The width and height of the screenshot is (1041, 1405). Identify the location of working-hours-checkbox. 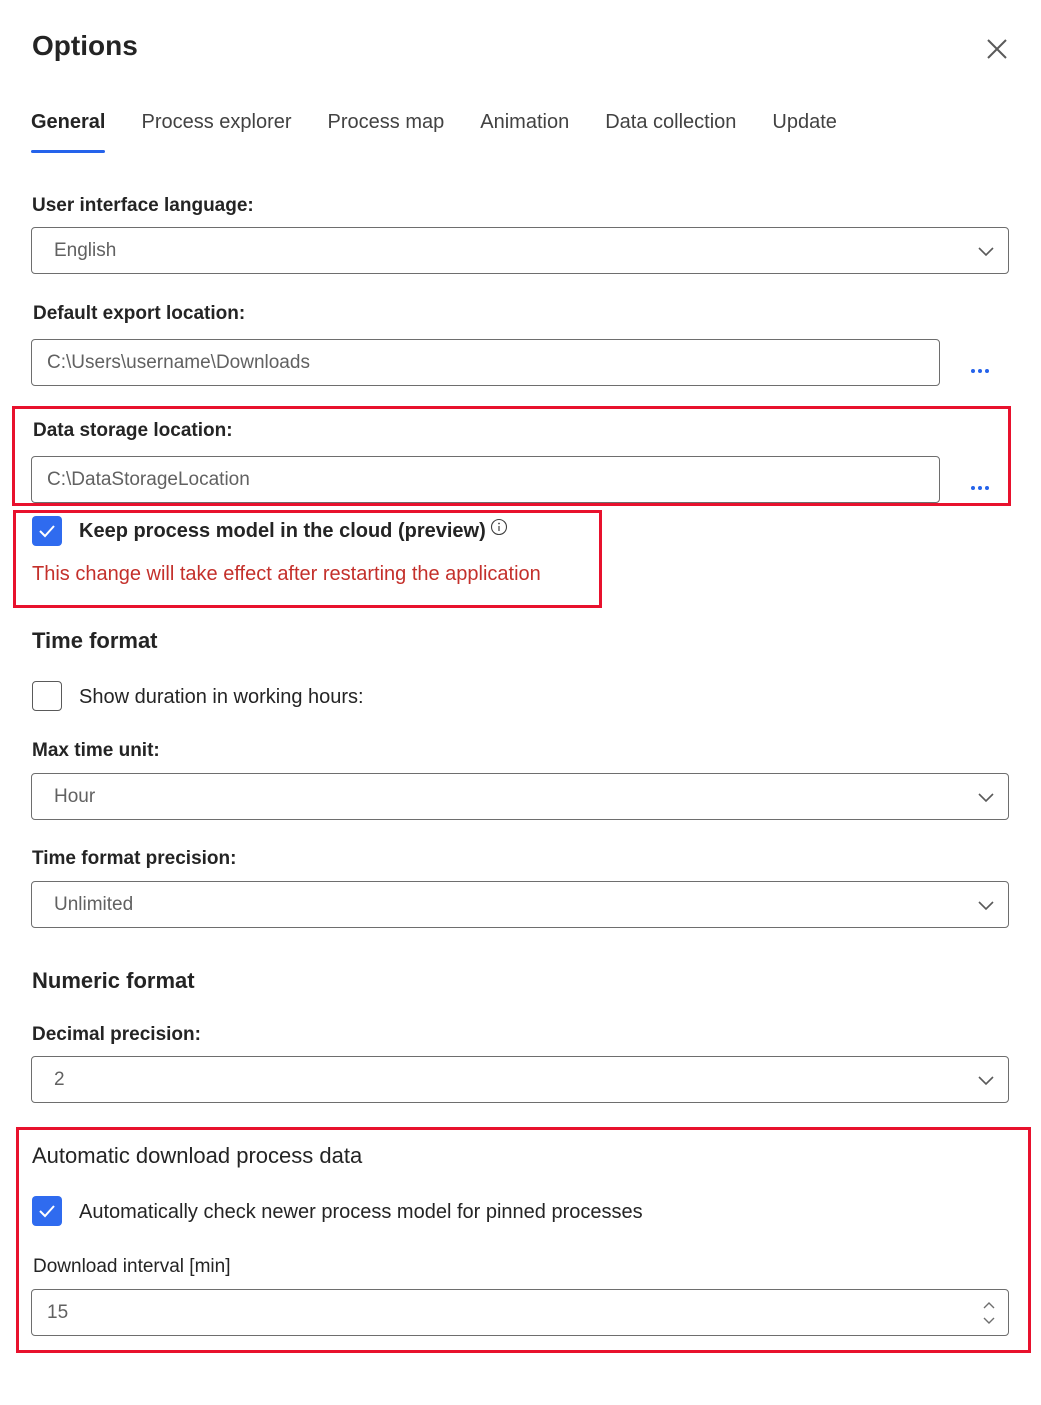
(47, 696).